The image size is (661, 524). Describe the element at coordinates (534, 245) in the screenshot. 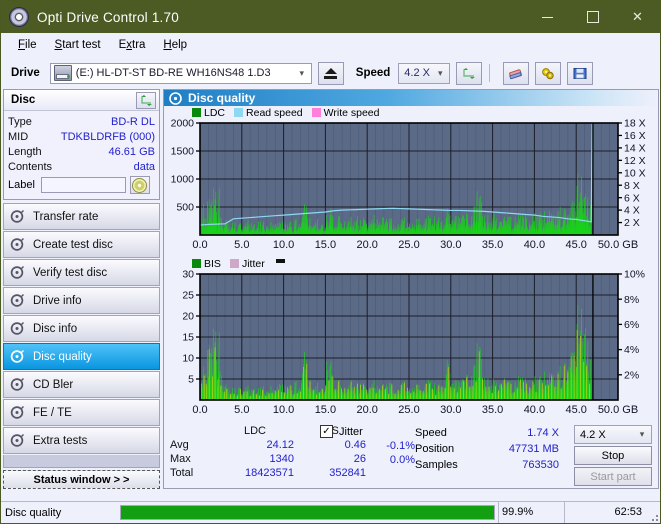

I see `svg-text: 40.0` at that location.